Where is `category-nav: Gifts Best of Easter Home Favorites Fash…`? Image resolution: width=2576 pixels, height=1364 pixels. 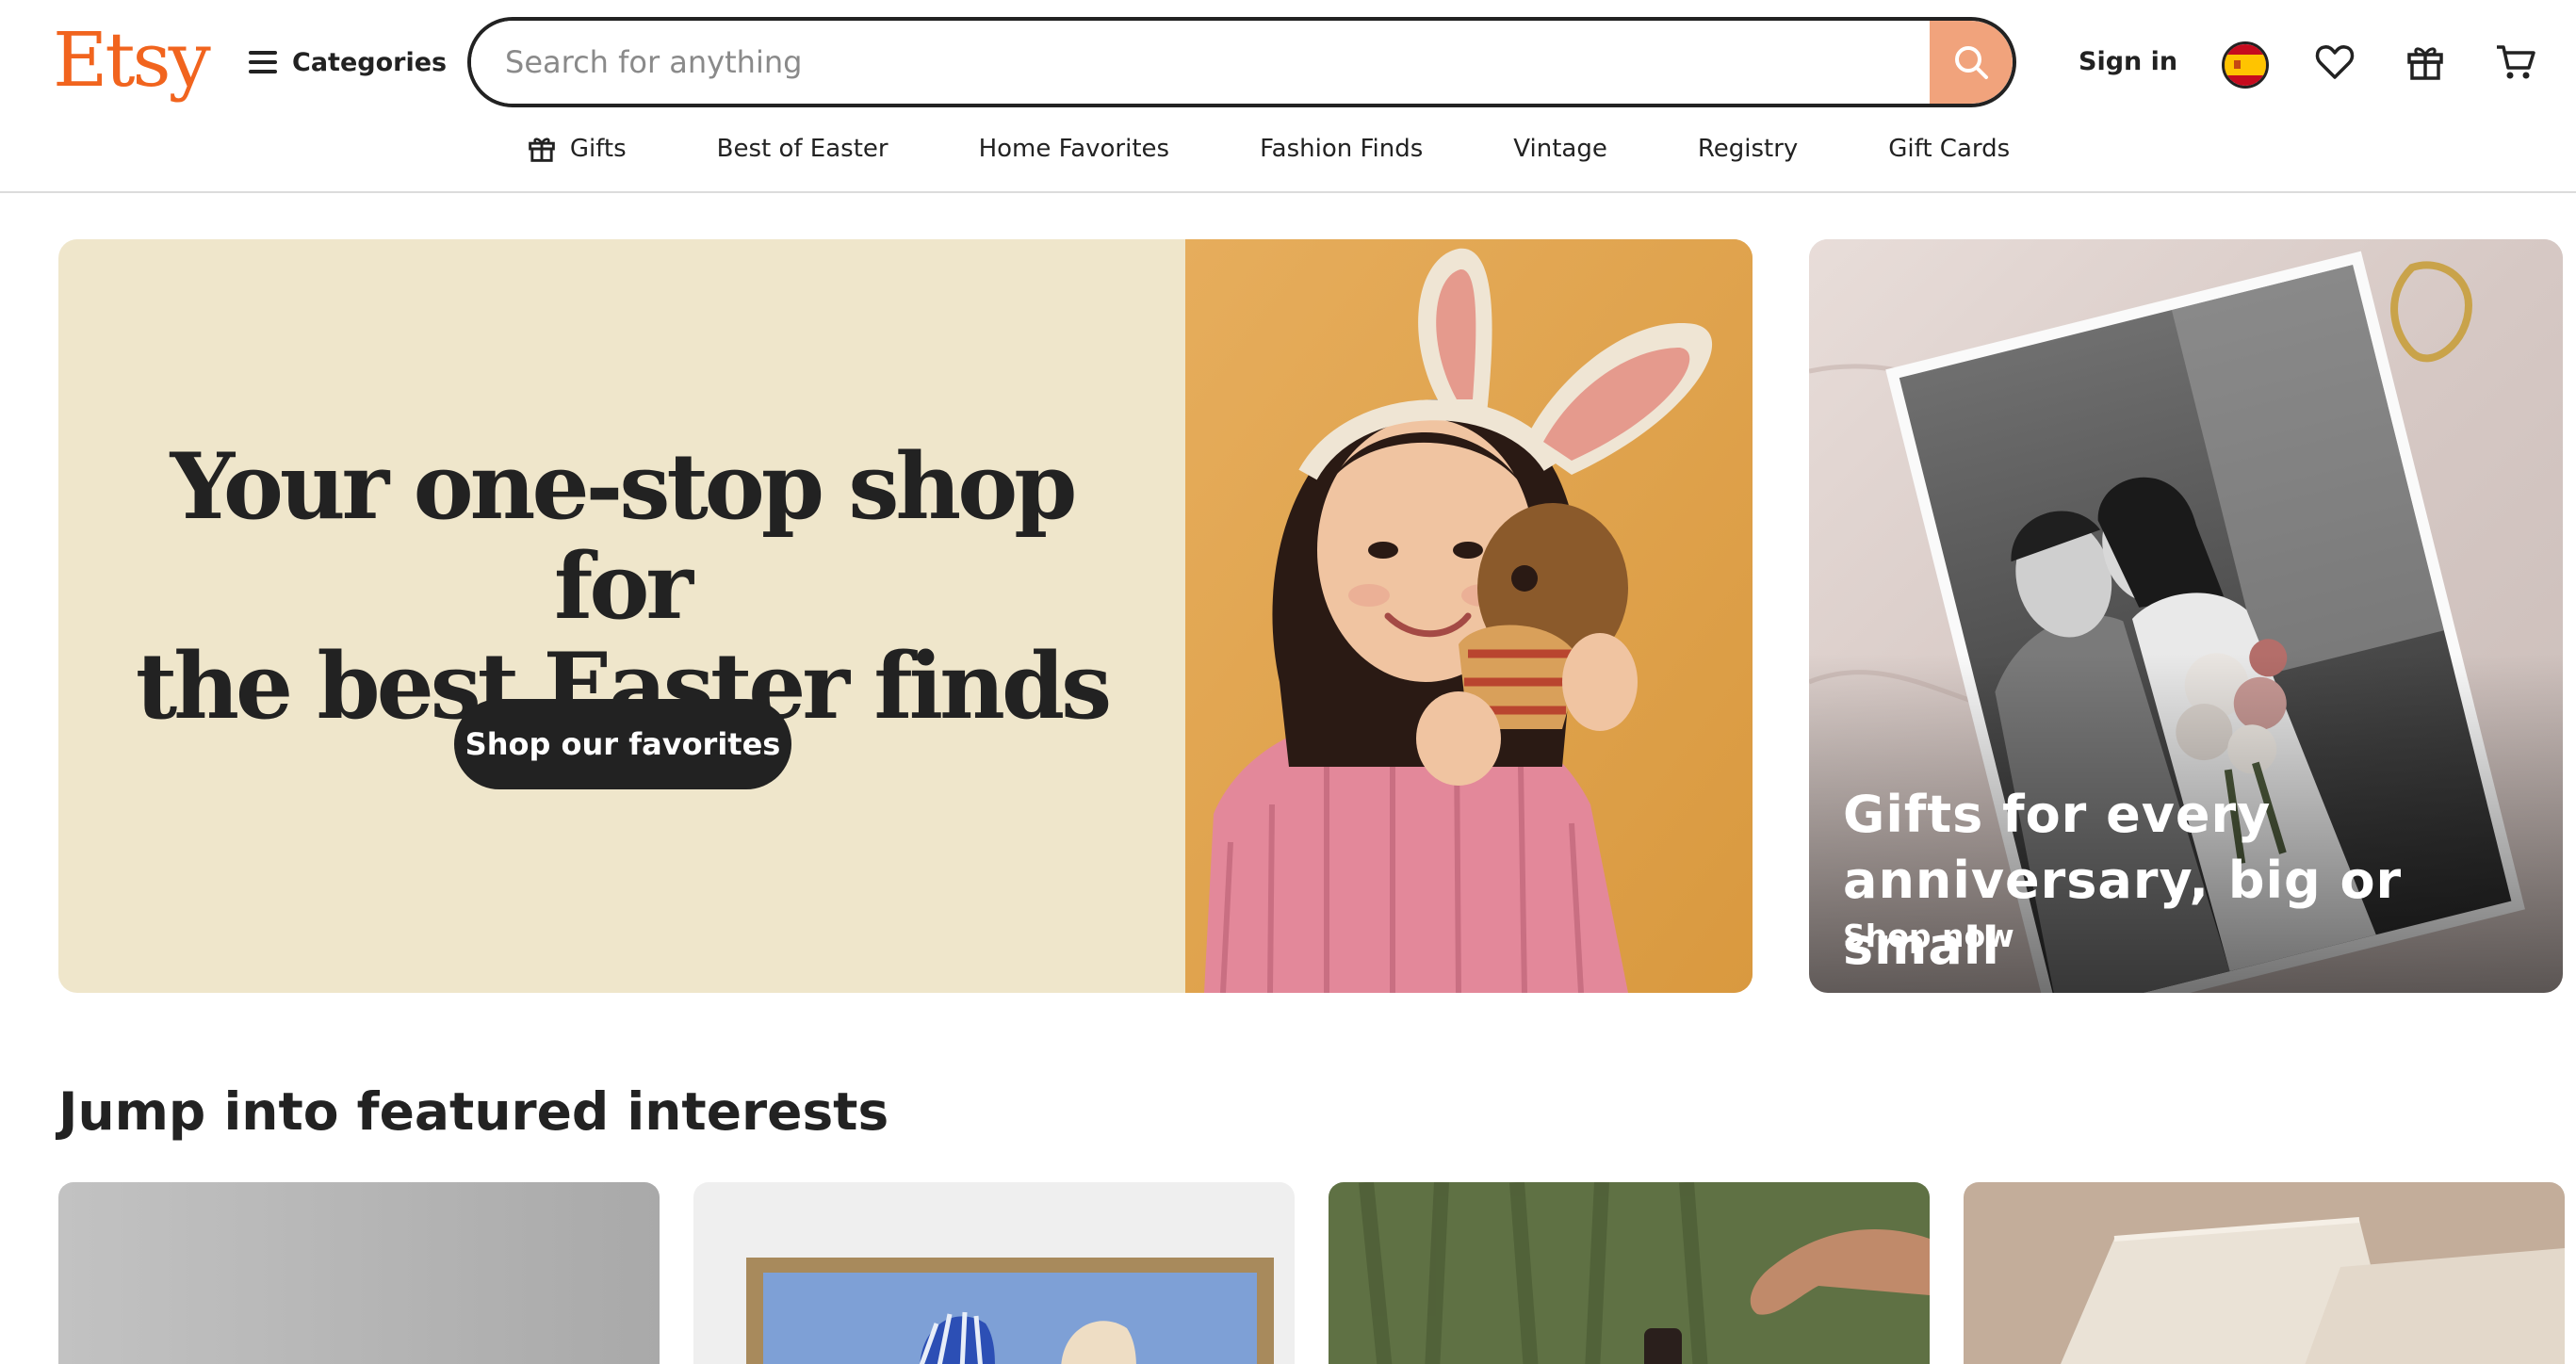
category-nav: Gifts Best of Easter Home Favorites Fash… is located at coordinates (1288, 148).